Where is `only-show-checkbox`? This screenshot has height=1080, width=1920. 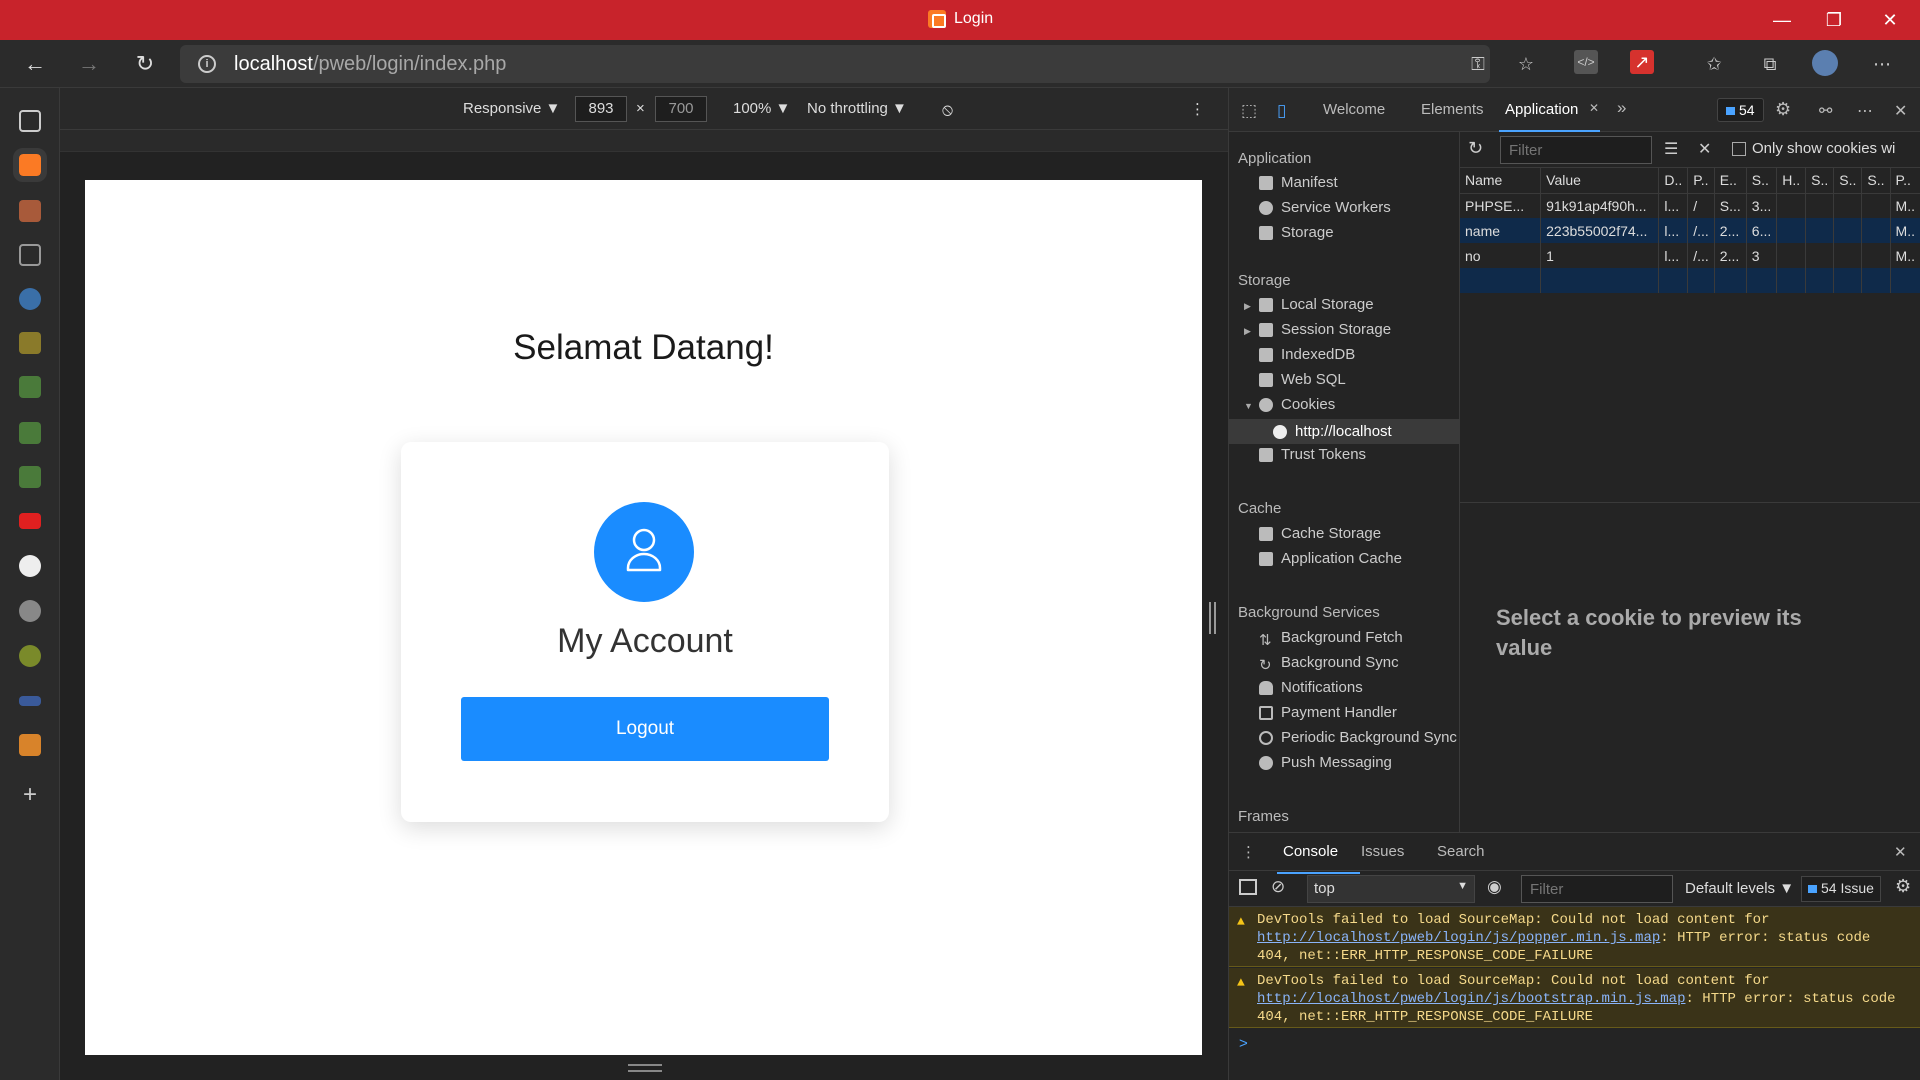 only-show-checkbox is located at coordinates (1739, 149).